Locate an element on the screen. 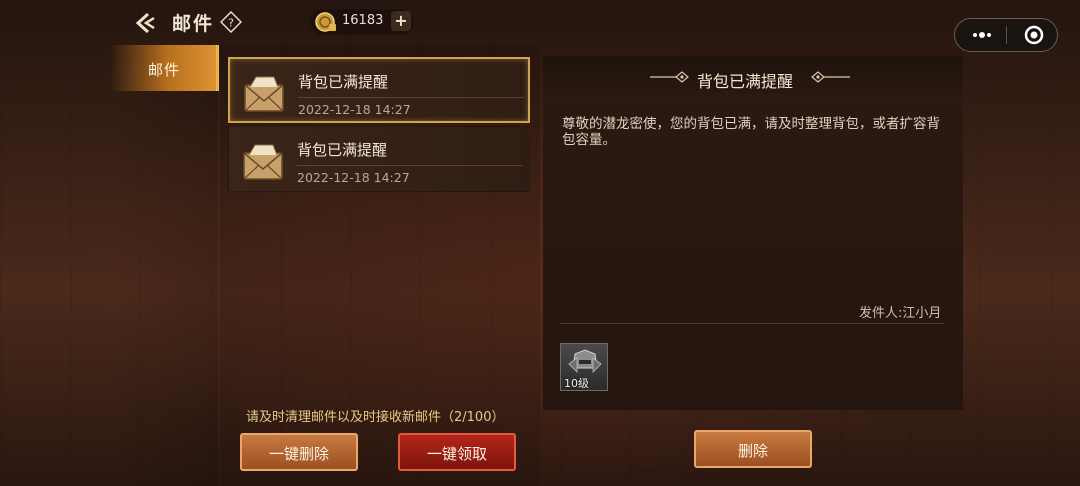 Image resolution: width=1080 pixels, height=486 pixels. page-title: 邮件 is located at coordinates (193, 24).